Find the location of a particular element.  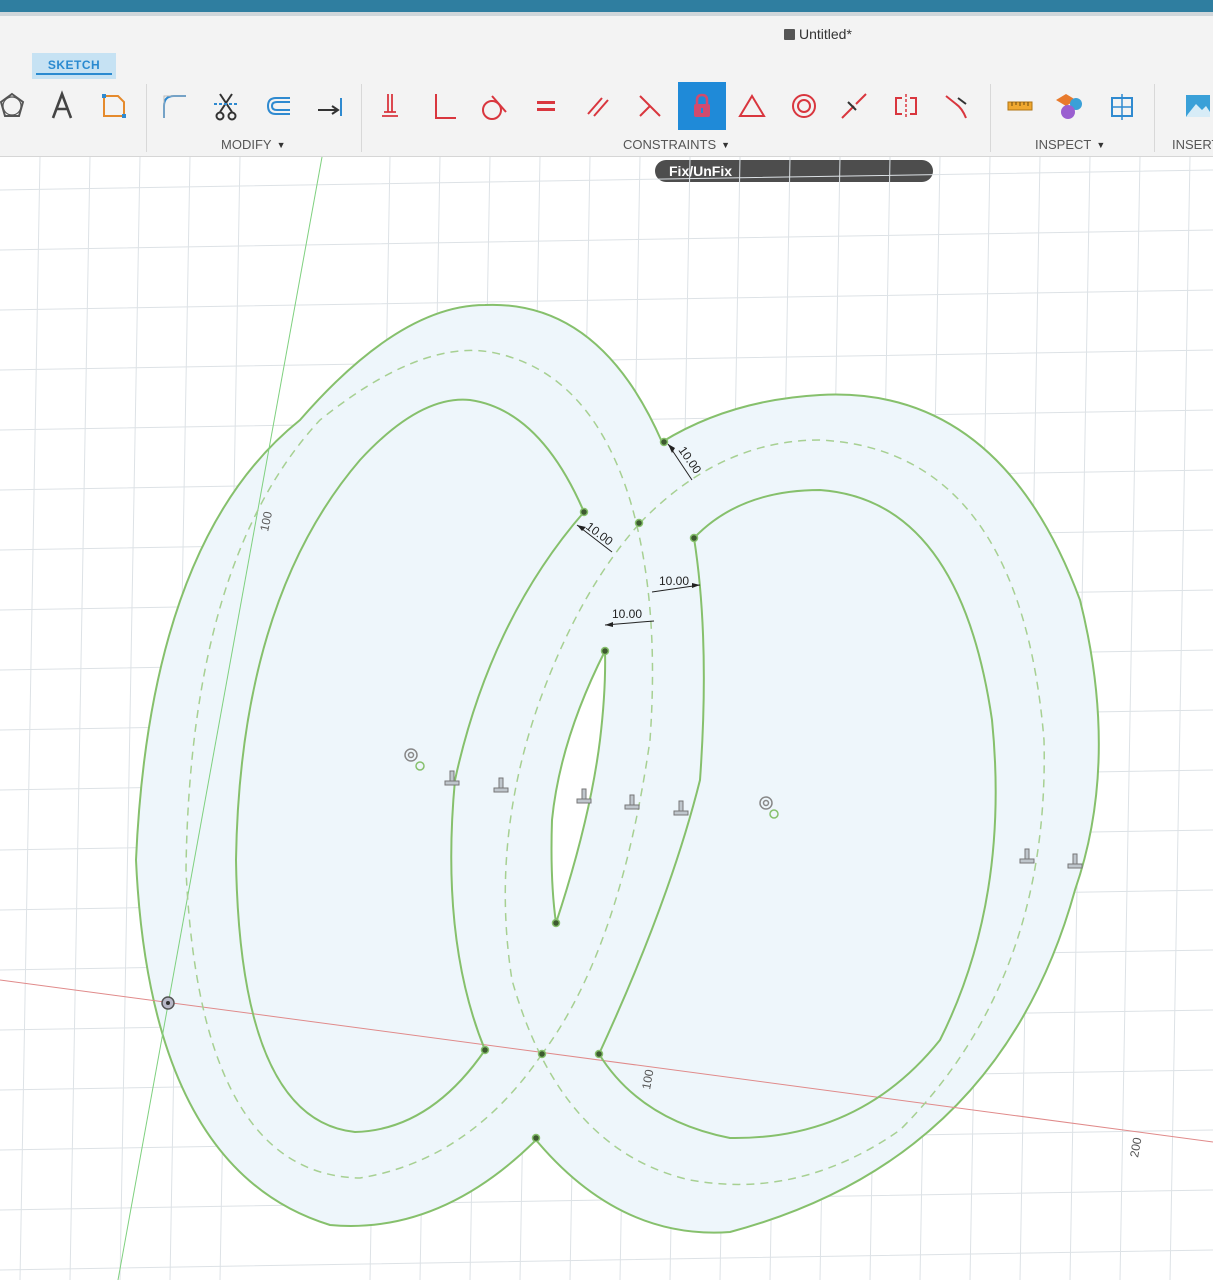

document-title: Untitled* is located at coordinates (818, 34).